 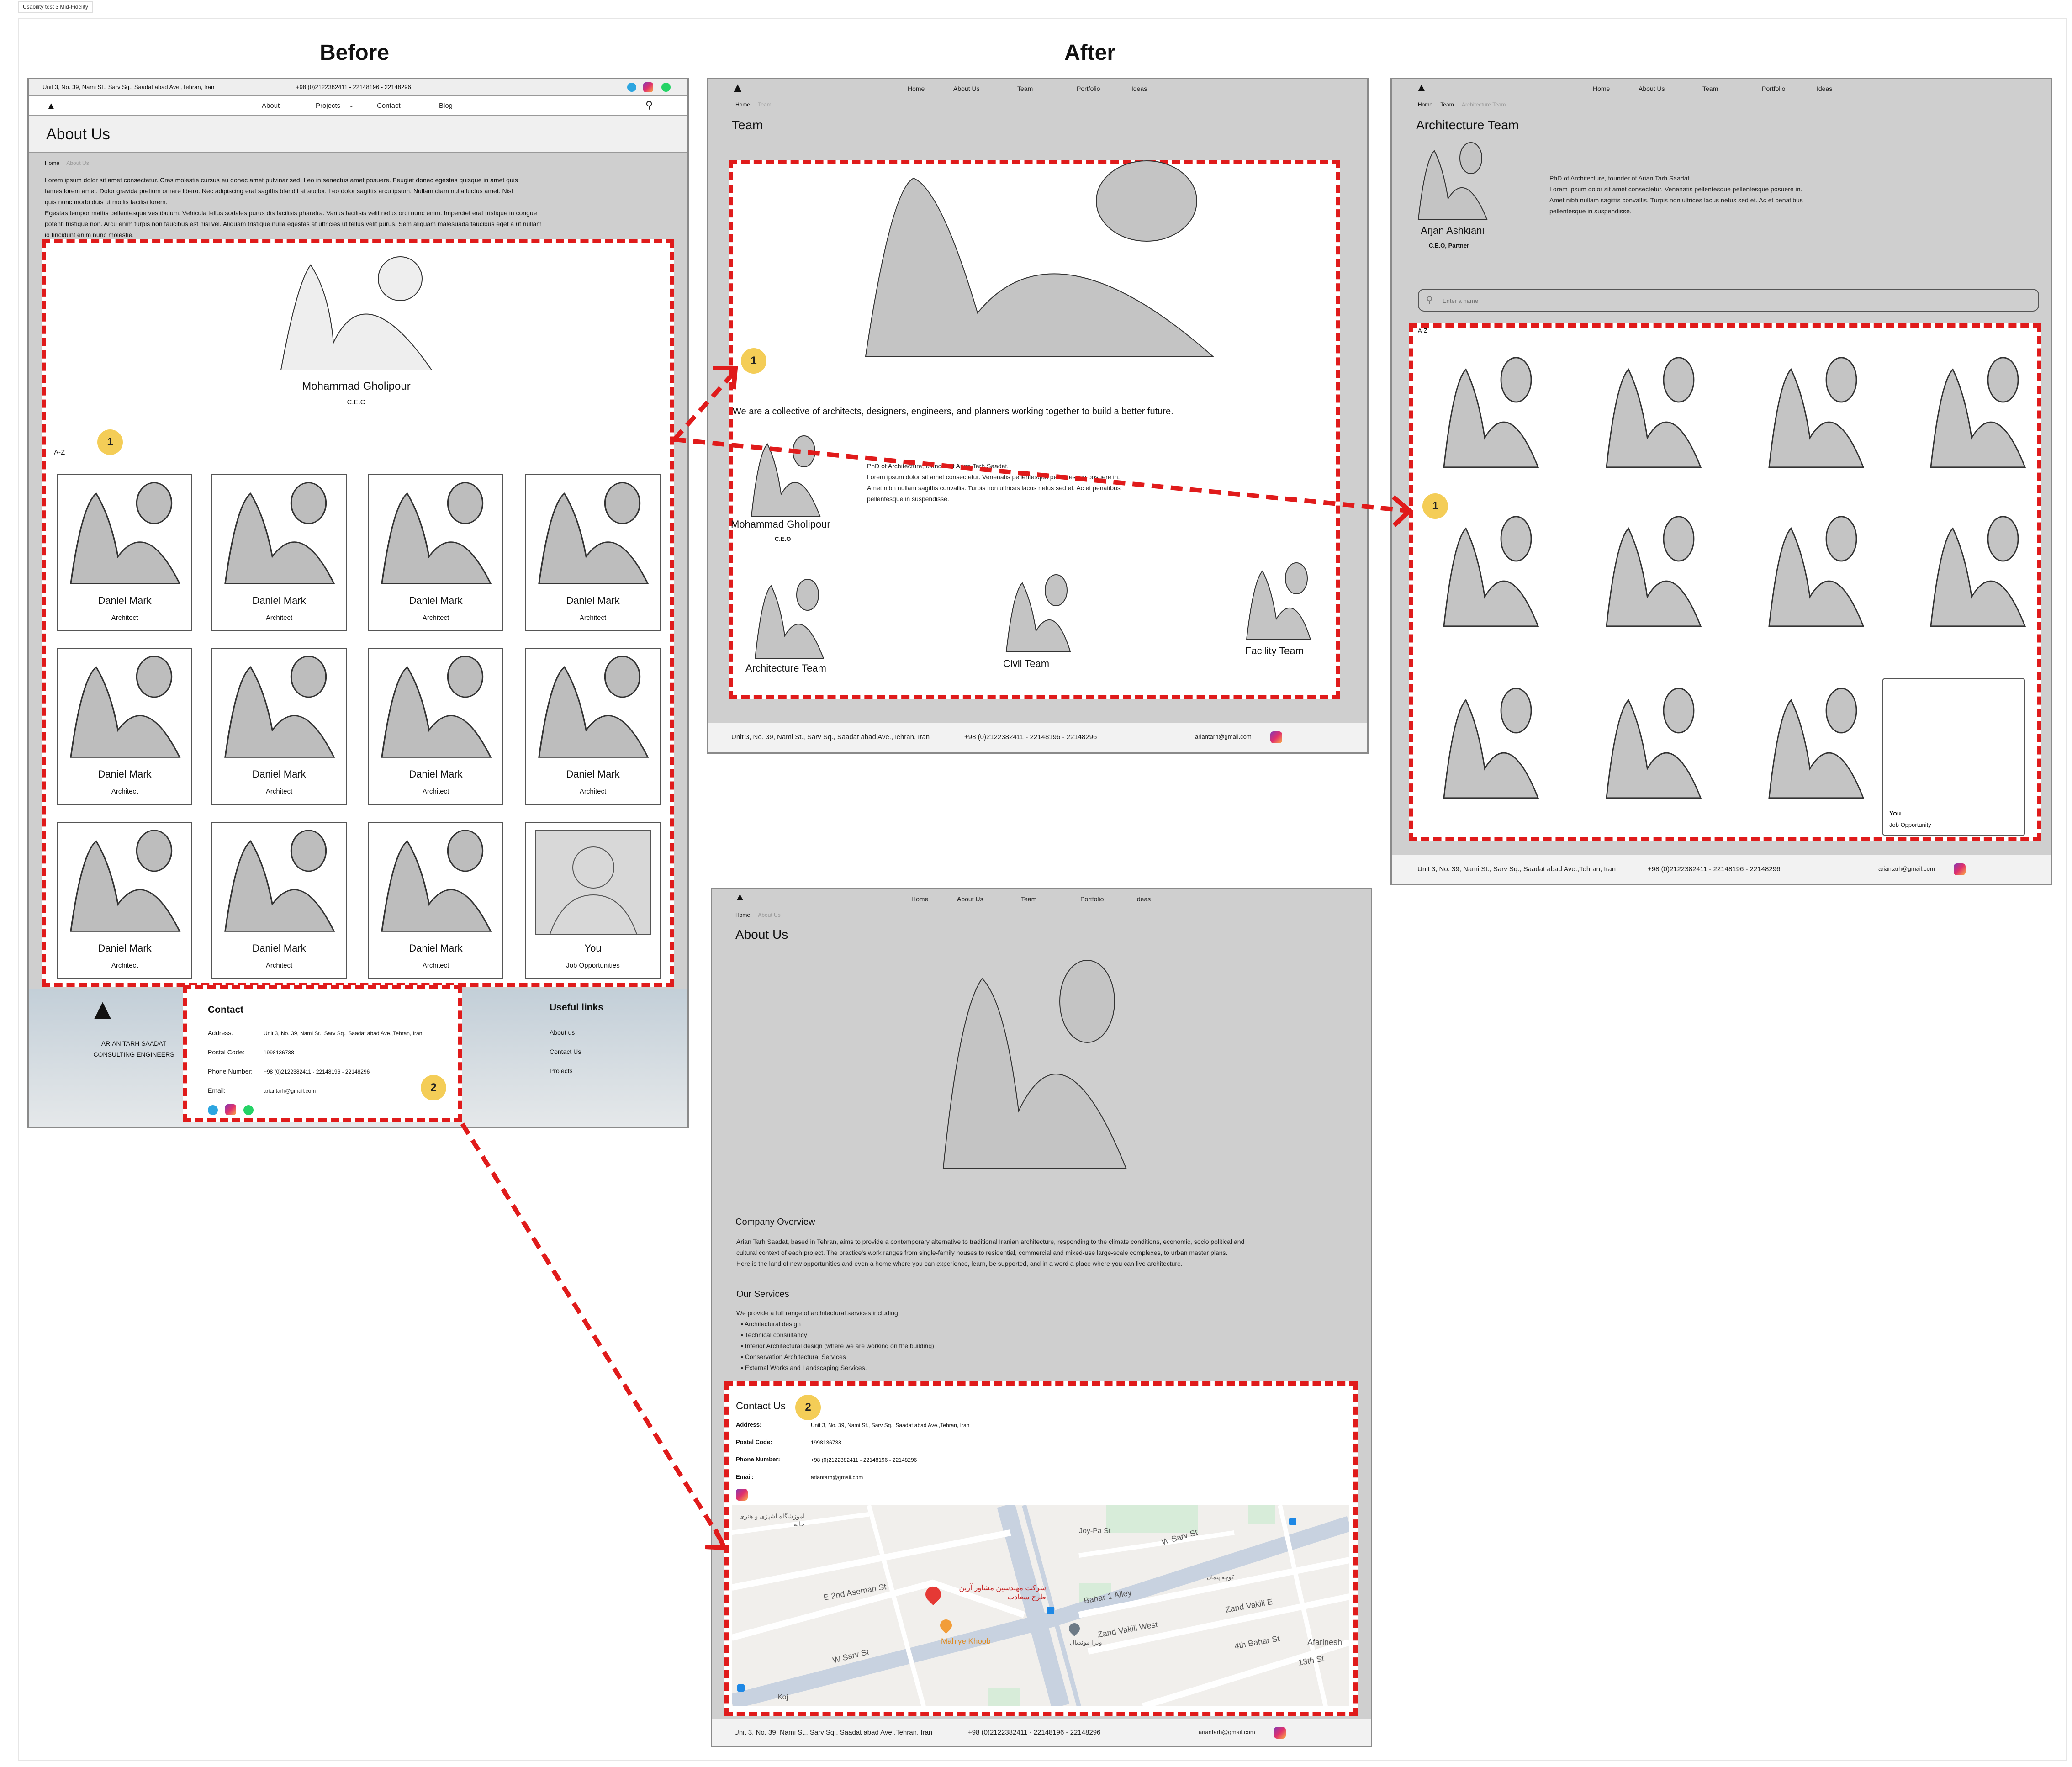 What do you see at coordinates (1953, 757) in the screenshot?
I see `you-card: You Job Opportunity` at bounding box center [1953, 757].